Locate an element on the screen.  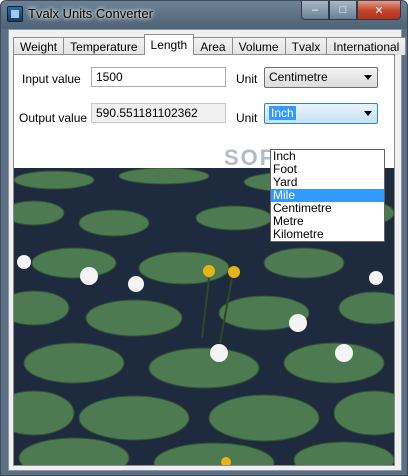
close-button: ✕ is located at coordinates (379, 10).